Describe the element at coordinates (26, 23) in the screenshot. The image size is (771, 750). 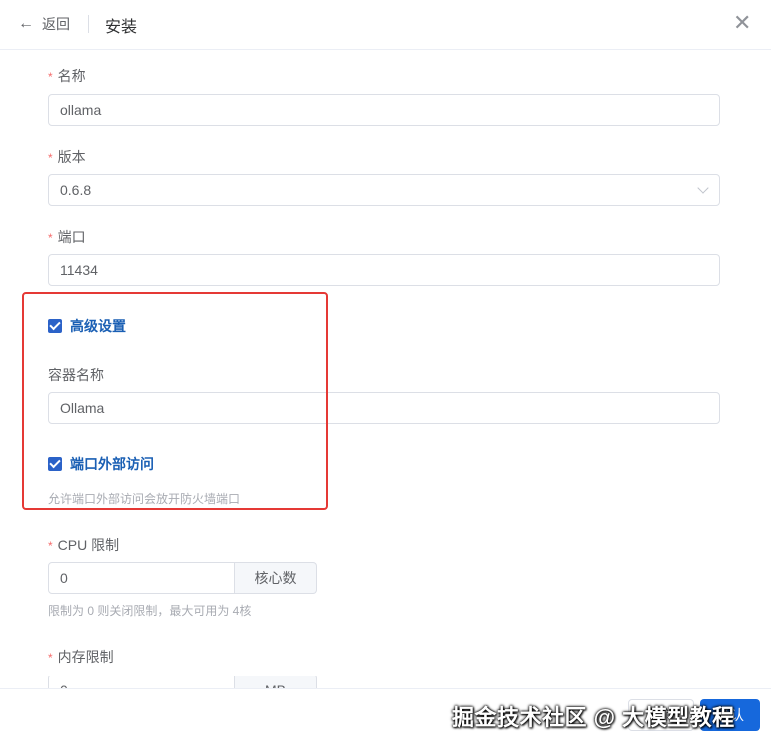
I see `arrow-left-icon: ←` at that location.